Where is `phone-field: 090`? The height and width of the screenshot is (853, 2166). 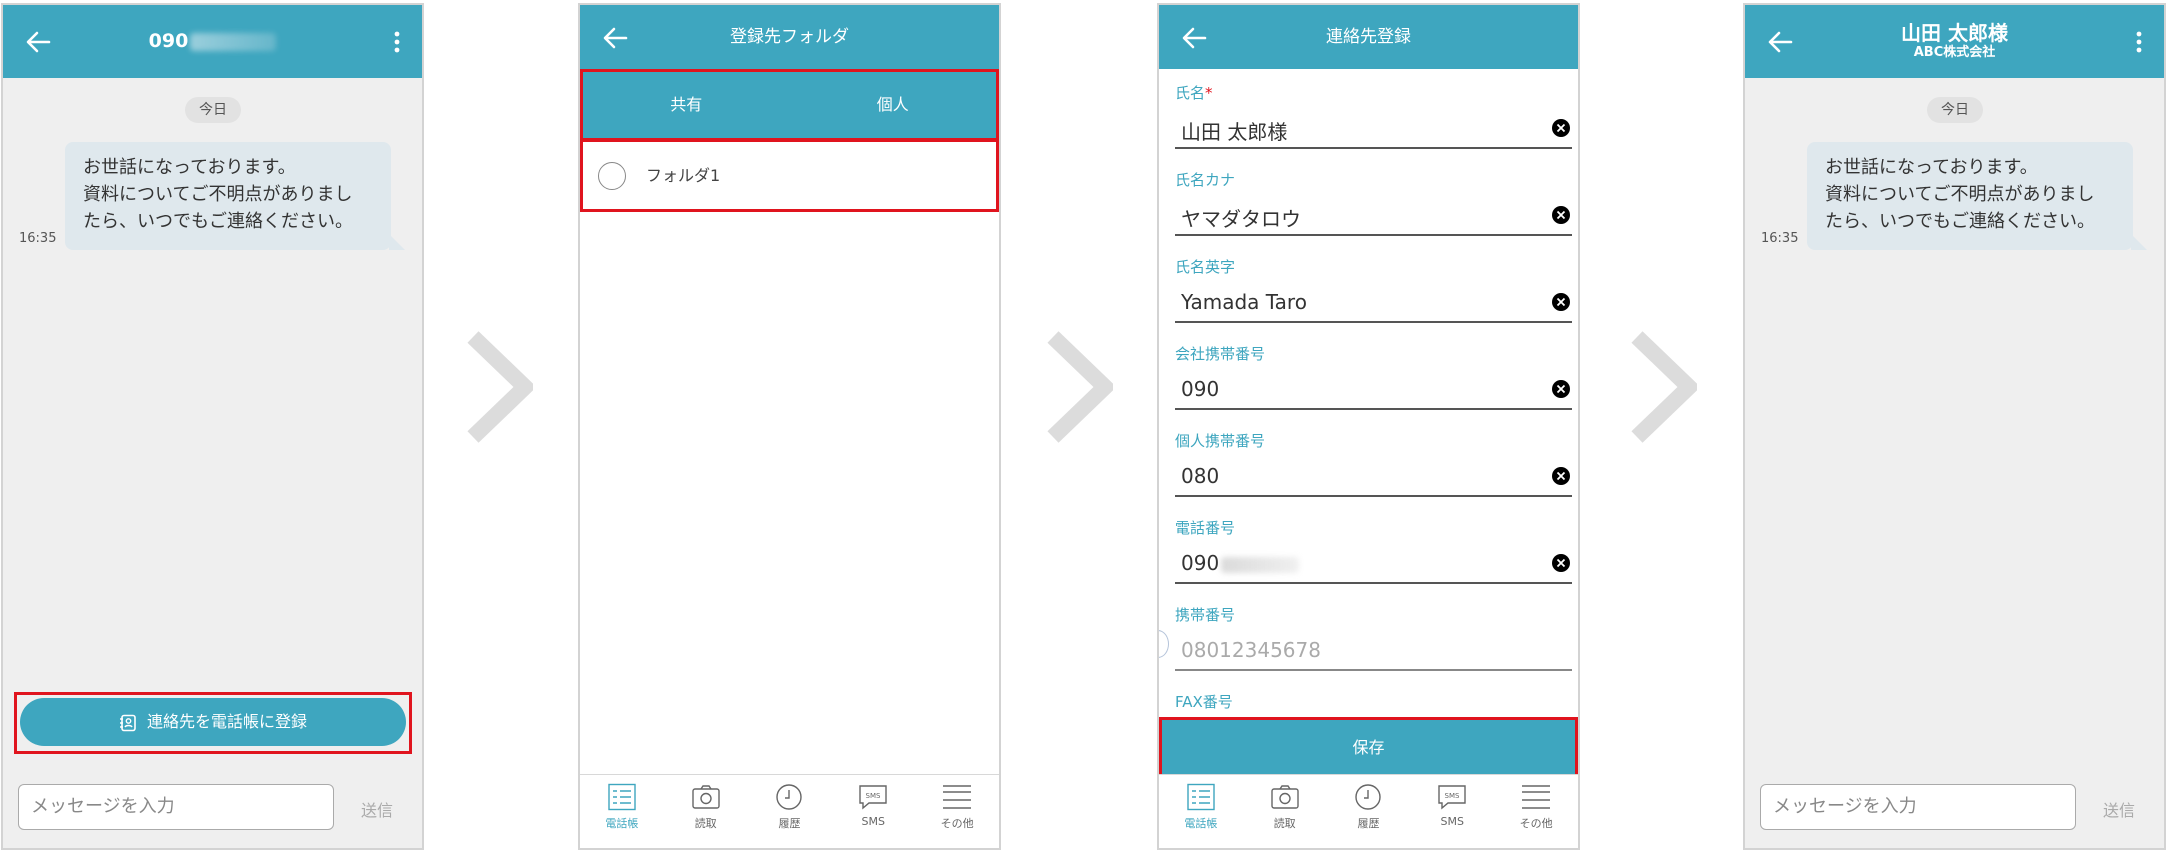
phone-field: 090 is located at coordinates (1240, 563).